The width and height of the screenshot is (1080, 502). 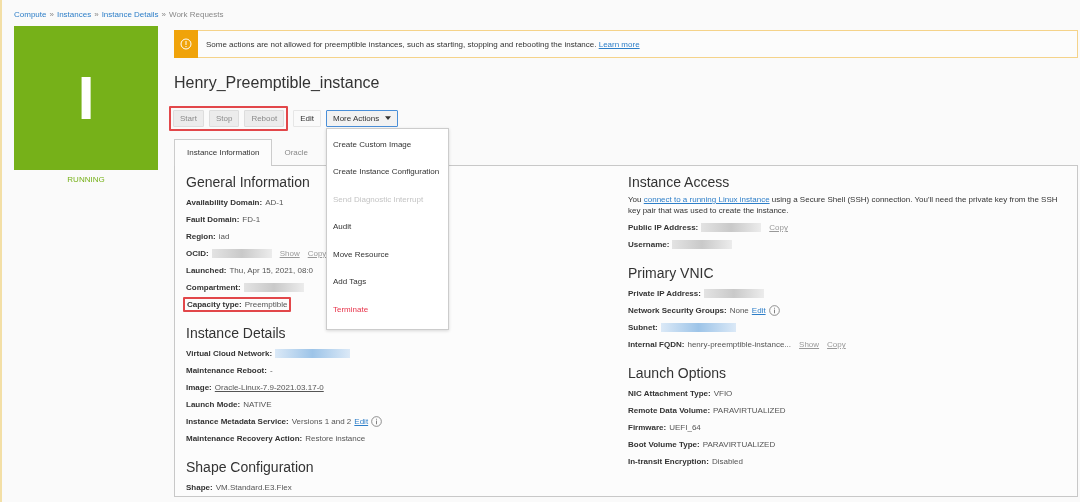 I want to click on field-label: Username:, so click(x=649, y=244).